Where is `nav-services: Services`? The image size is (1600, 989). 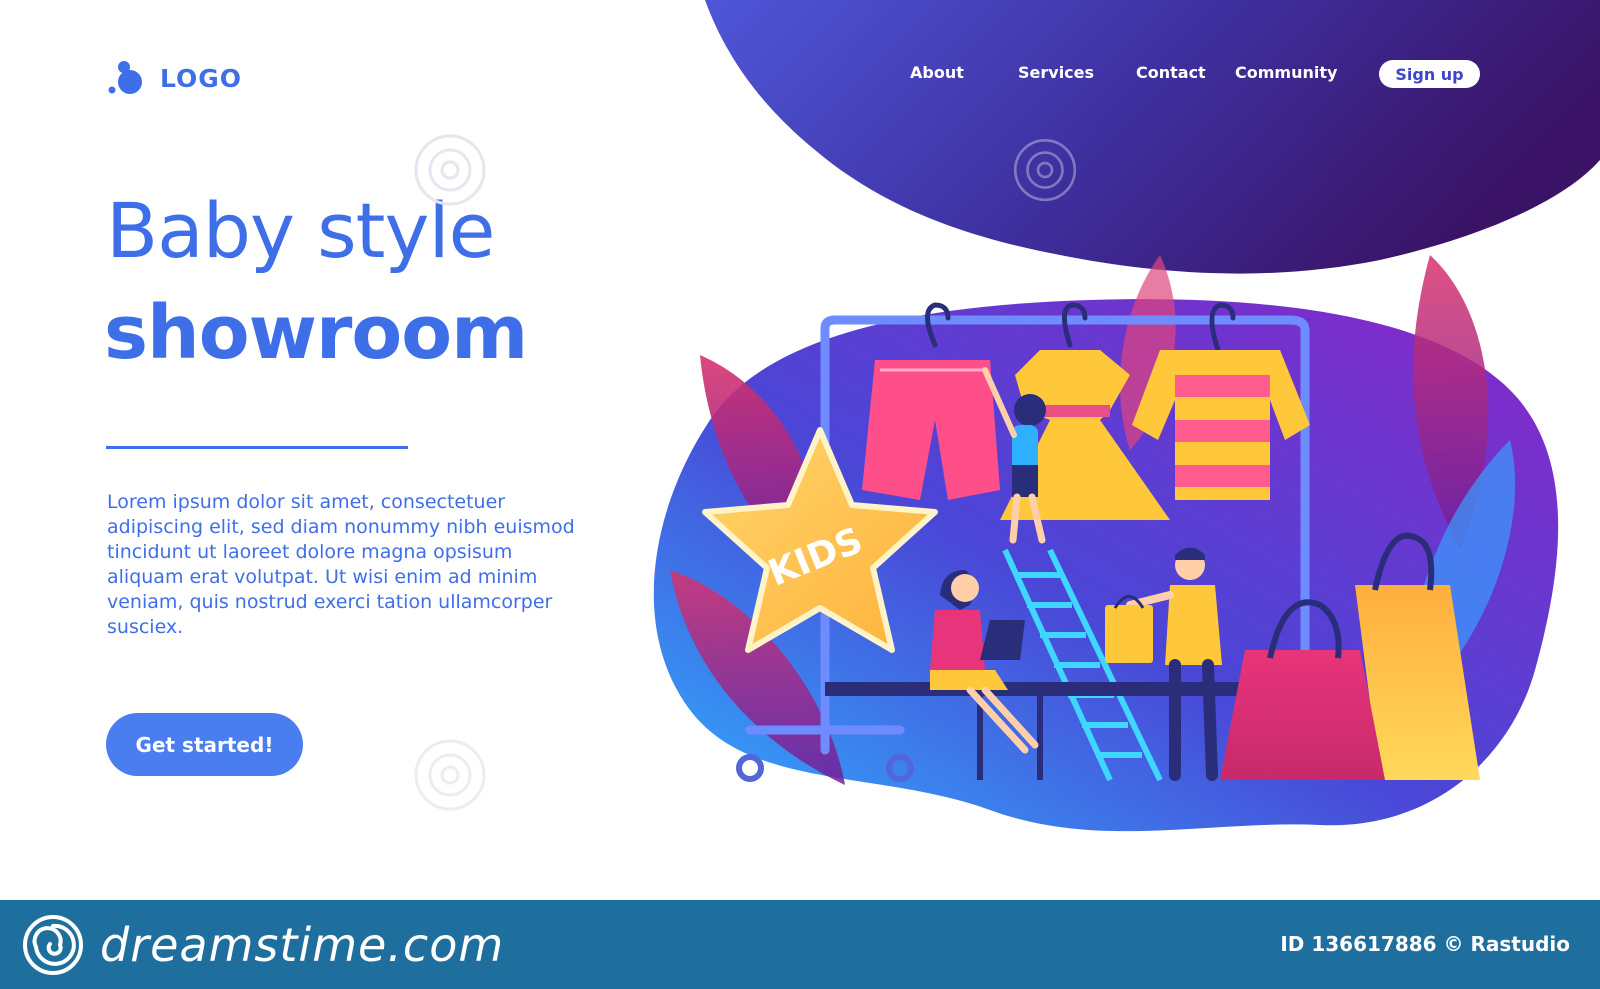
nav-services: Services is located at coordinates (1056, 72).